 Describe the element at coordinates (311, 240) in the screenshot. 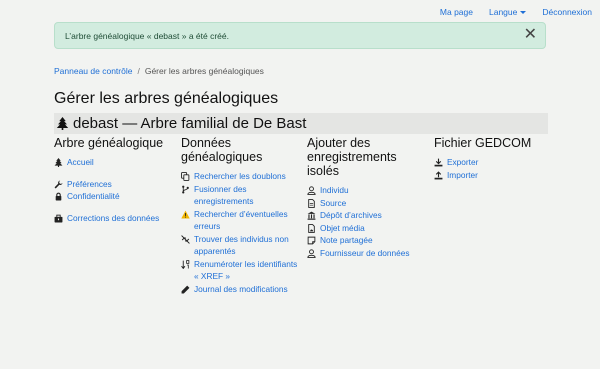

I see `sticky-note-icon` at that location.